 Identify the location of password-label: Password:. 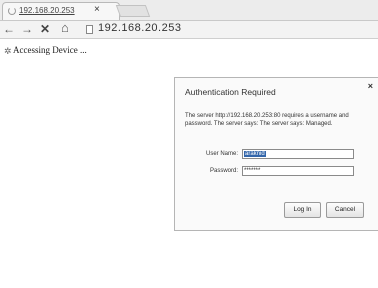
(223, 171).